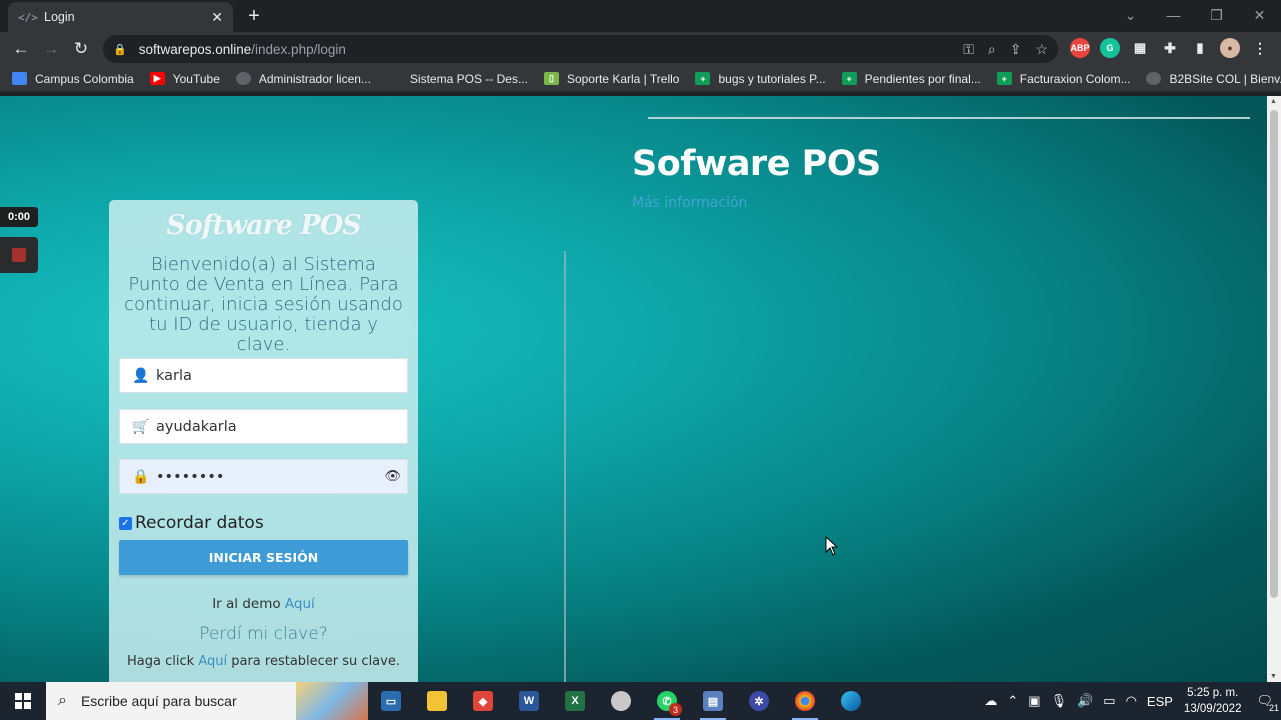 This screenshot has width=1281, height=720. I want to click on windows-icon, so click(23, 701).